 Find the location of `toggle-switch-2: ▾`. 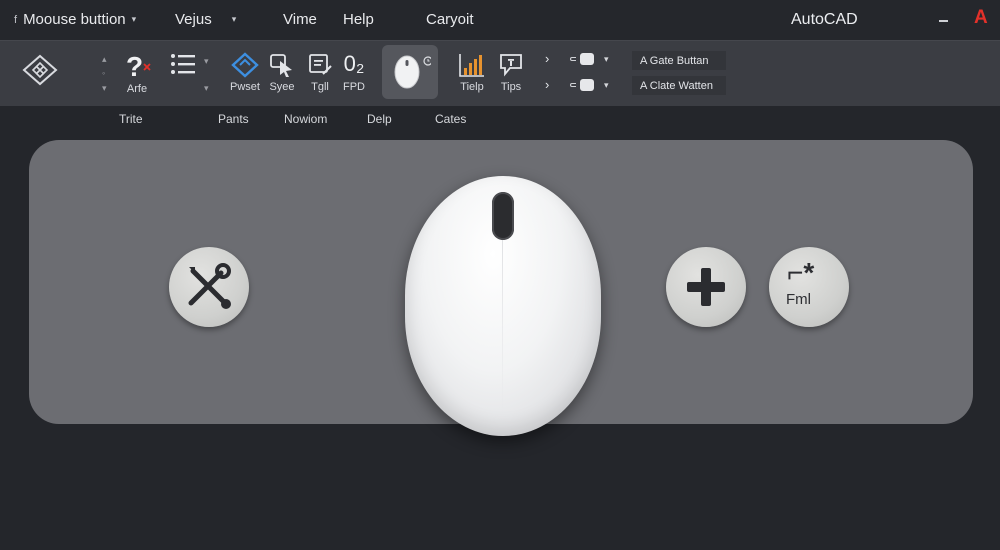

toggle-switch-2: ▾ is located at coordinates (589, 85).